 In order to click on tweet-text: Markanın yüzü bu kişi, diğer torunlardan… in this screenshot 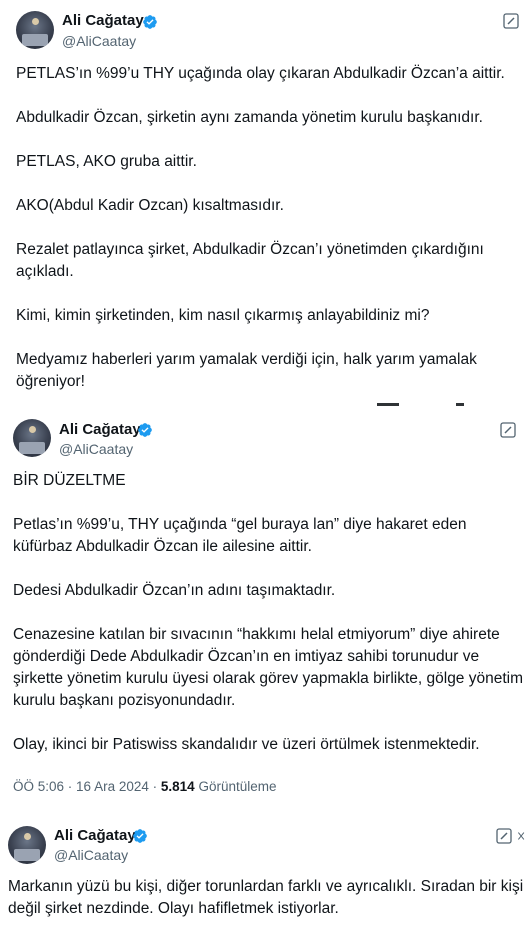, I will do `click(268, 897)`.